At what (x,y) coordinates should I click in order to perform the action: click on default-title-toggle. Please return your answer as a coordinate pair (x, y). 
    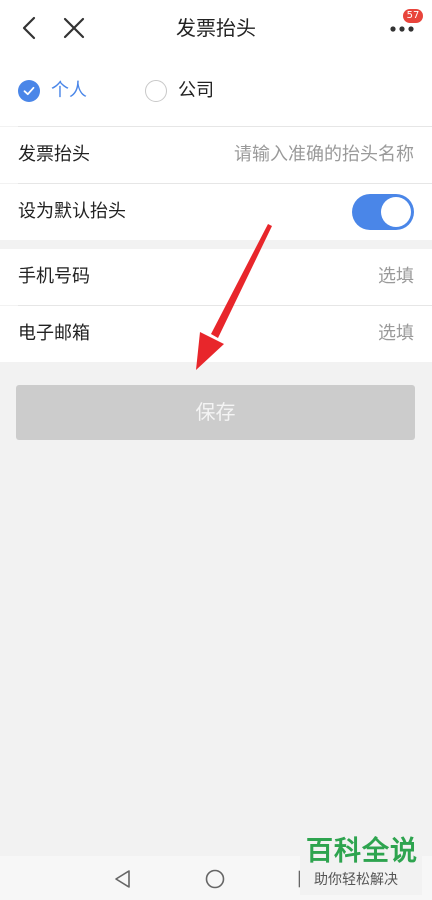
    Looking at the image, I should click on (383, 212).